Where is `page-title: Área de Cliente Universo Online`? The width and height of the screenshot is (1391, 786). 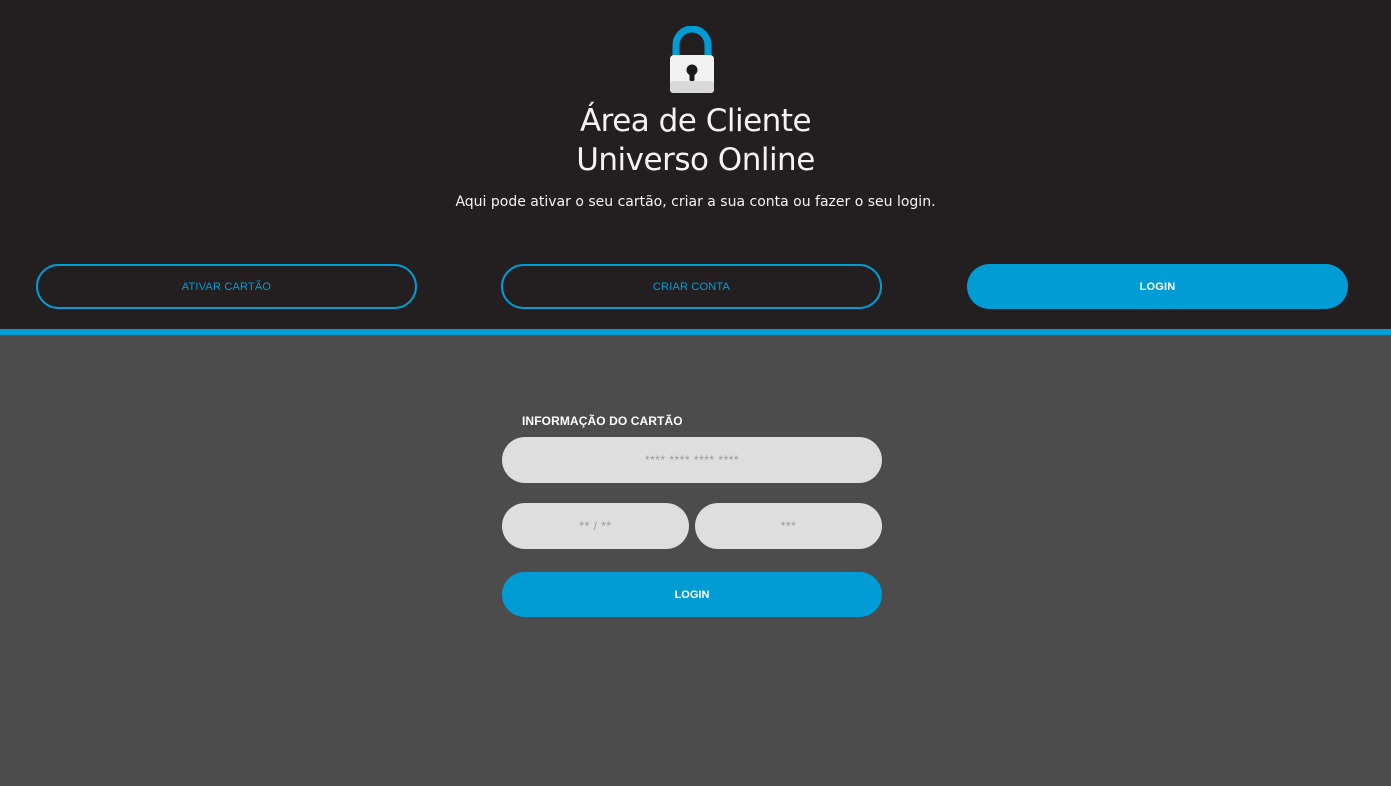
page-title: Área de Cliente Universo Online is located at coordinates (695, 141).